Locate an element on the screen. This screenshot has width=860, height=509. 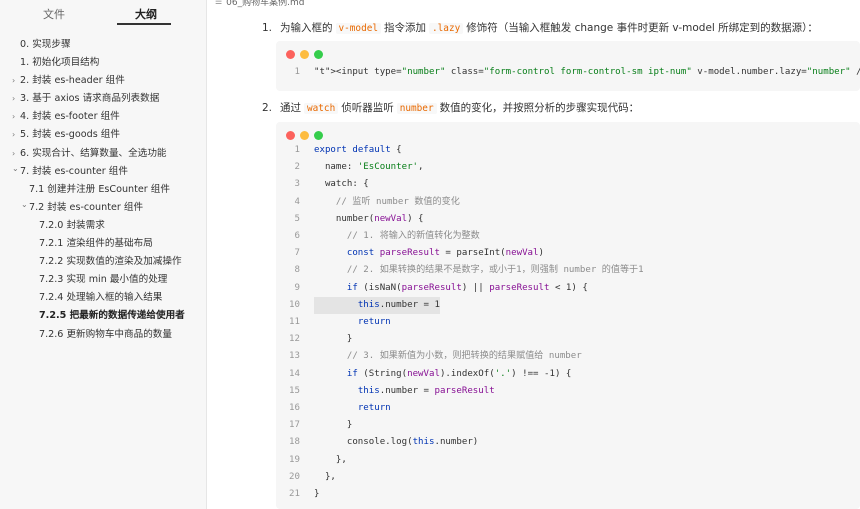
outline-item-label: 5. 封装 es-goods 组件 is located at coordinates (70, 135).